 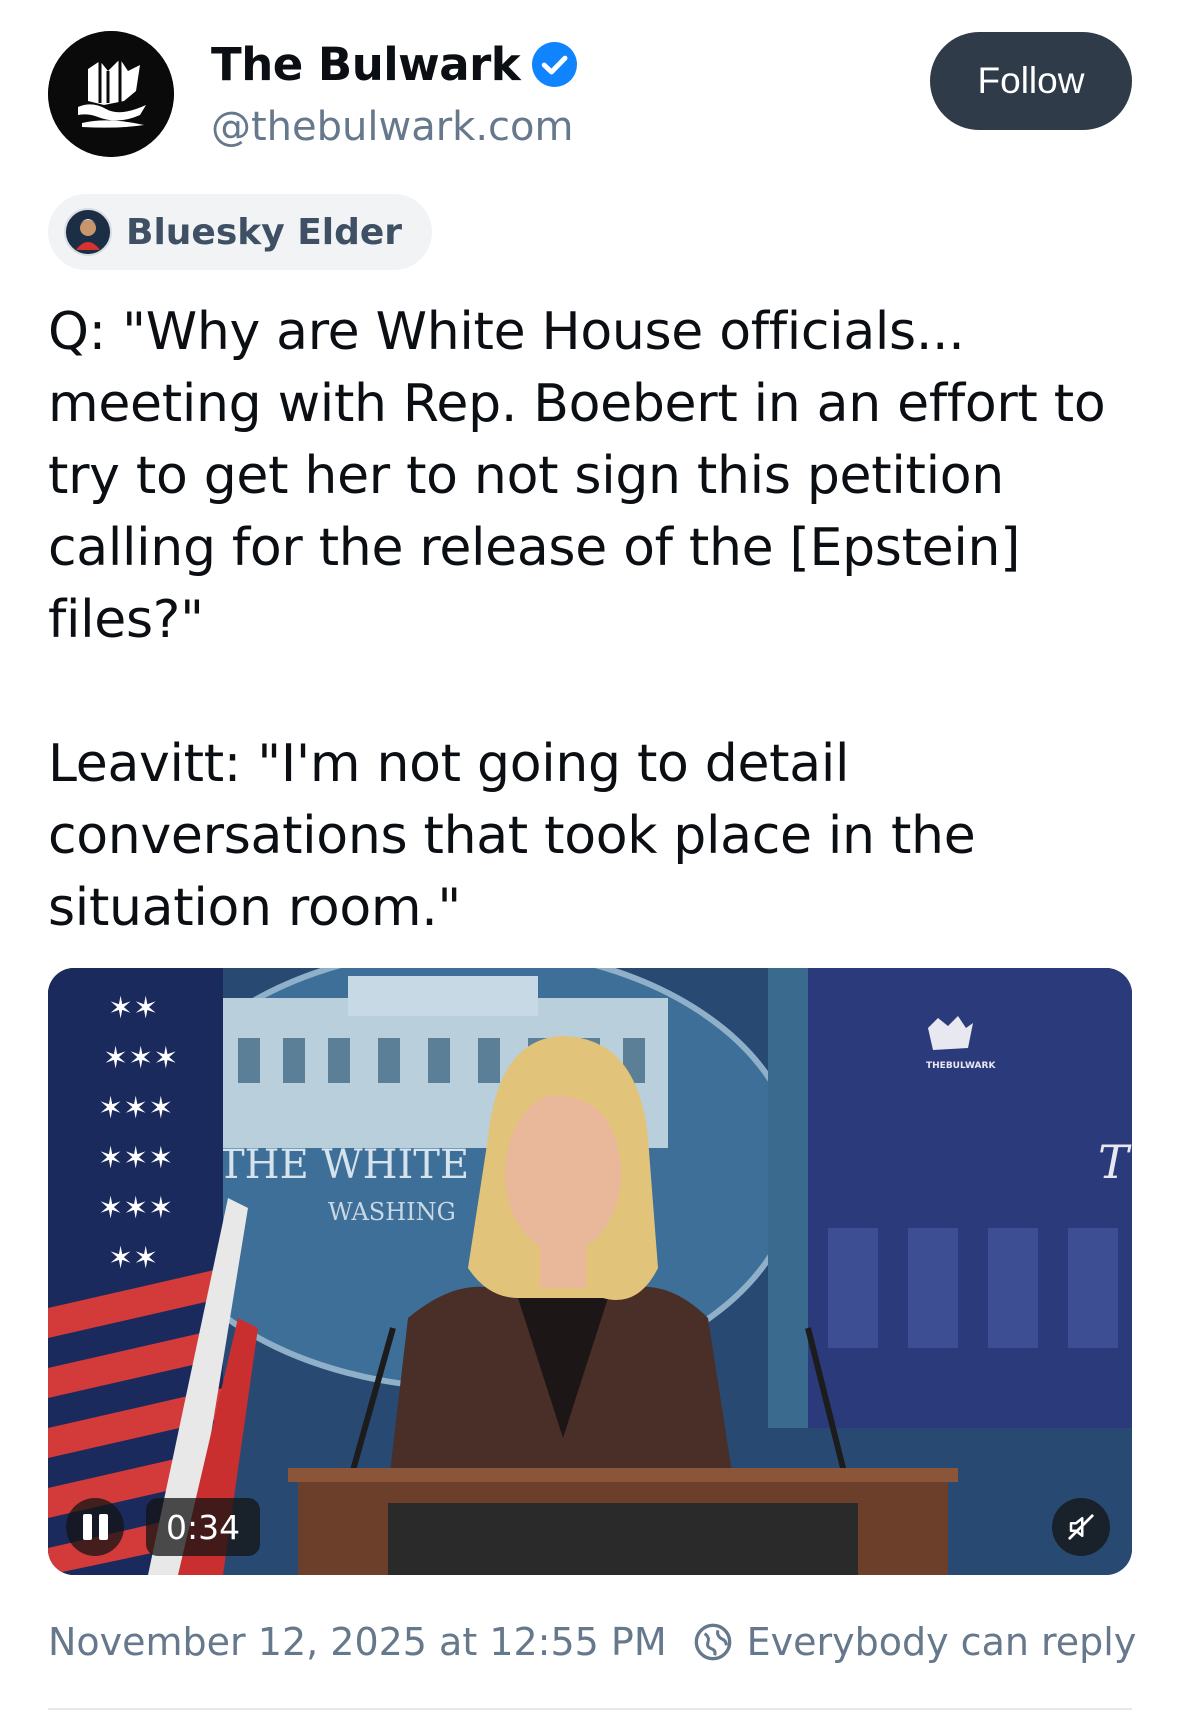 I want to click on author-display-name: The Bulwark, so click(x=366, y=64).